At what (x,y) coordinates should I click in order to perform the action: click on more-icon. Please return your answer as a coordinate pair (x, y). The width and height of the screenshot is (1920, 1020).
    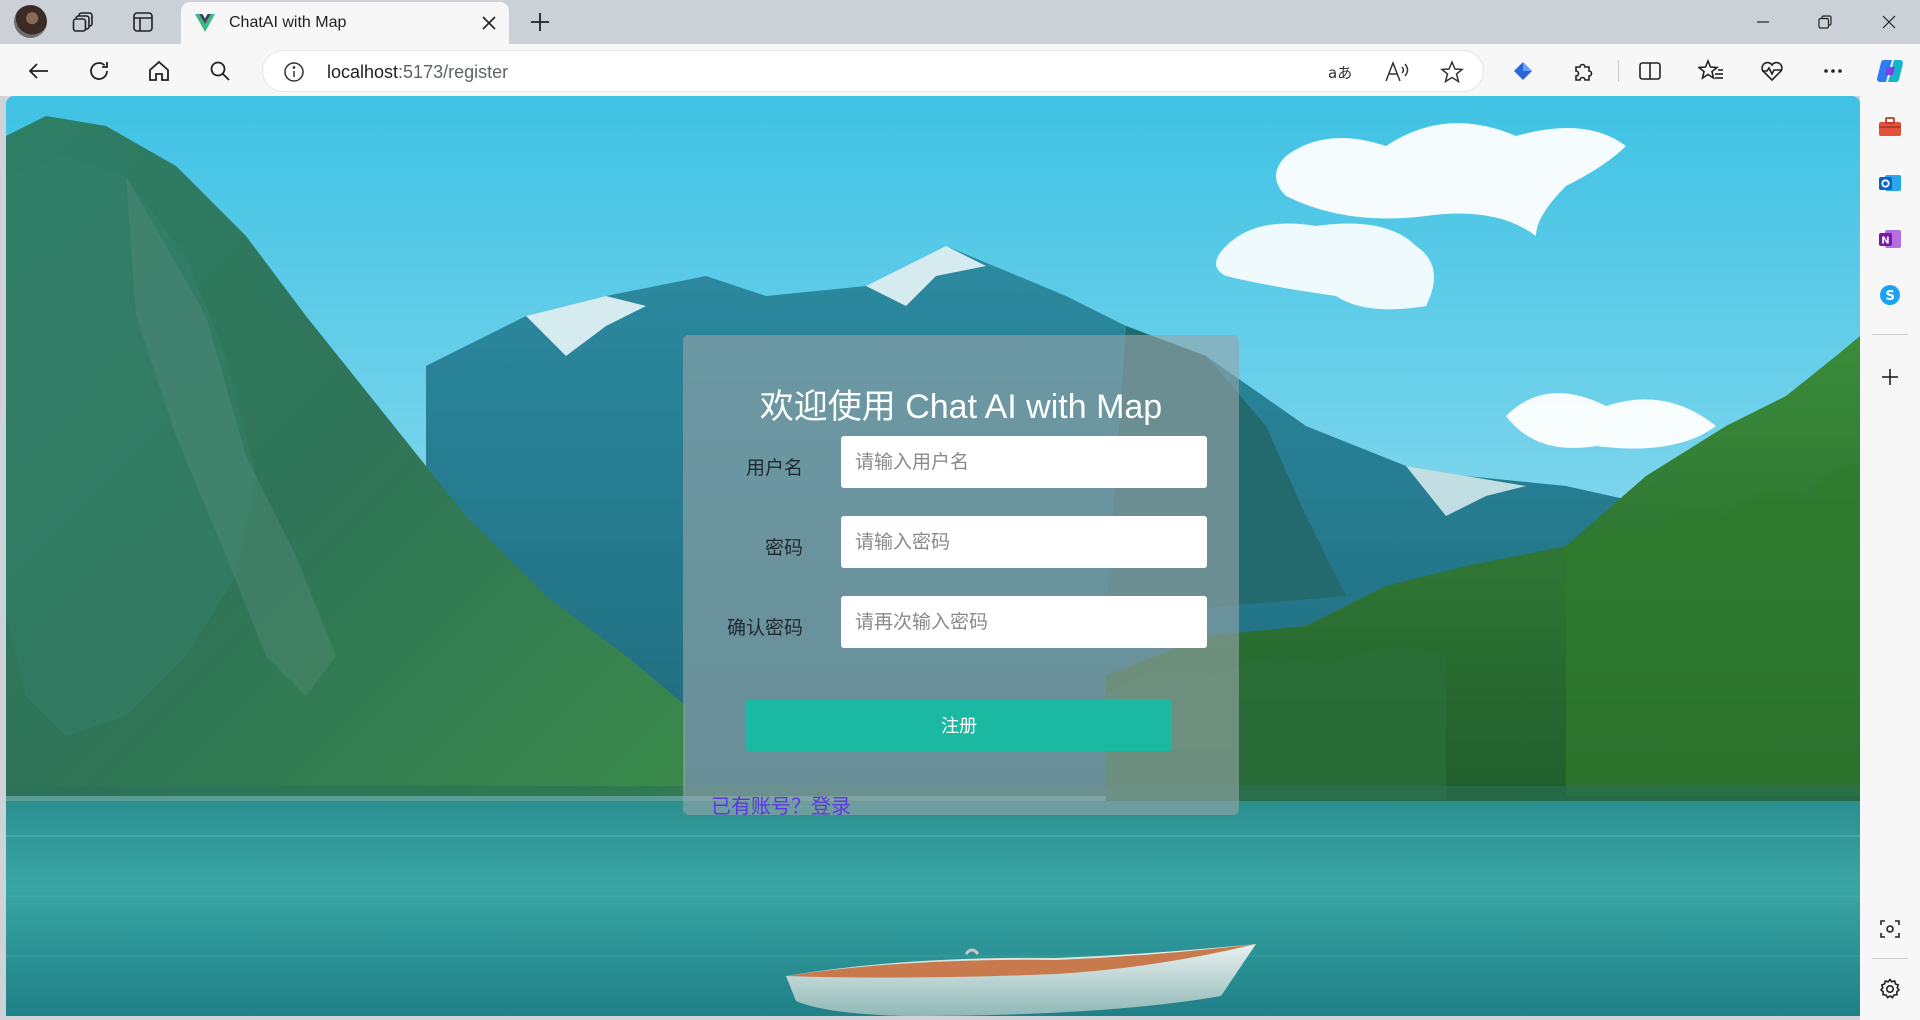
    Looking at the image, I should click on (1833, 71).